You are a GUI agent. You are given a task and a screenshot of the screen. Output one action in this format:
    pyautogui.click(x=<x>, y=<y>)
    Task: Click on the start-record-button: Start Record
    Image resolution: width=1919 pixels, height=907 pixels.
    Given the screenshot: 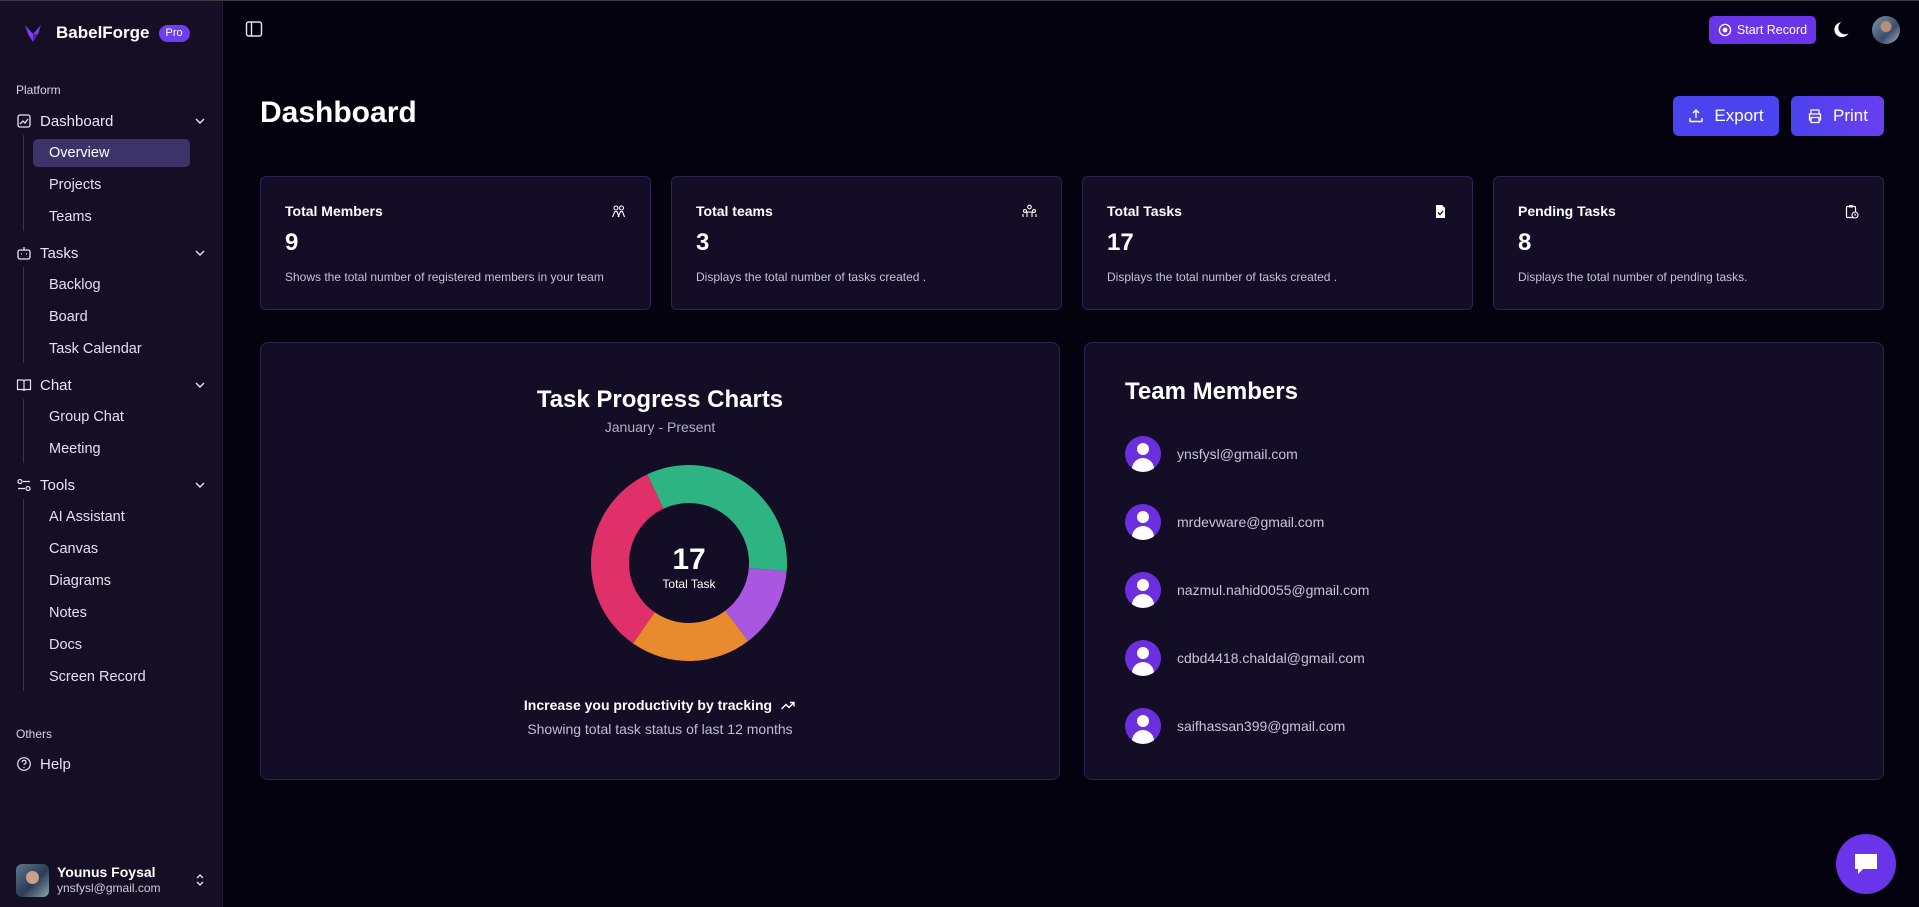 What is the action you would take?
    pyautogui.click(x=1762, y=30)
    